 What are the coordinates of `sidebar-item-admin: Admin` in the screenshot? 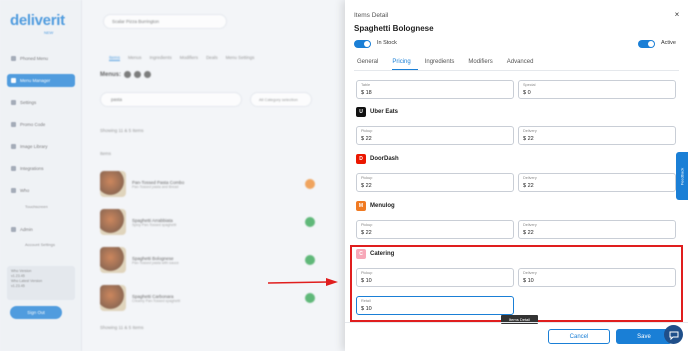 It's located at (41, 229).